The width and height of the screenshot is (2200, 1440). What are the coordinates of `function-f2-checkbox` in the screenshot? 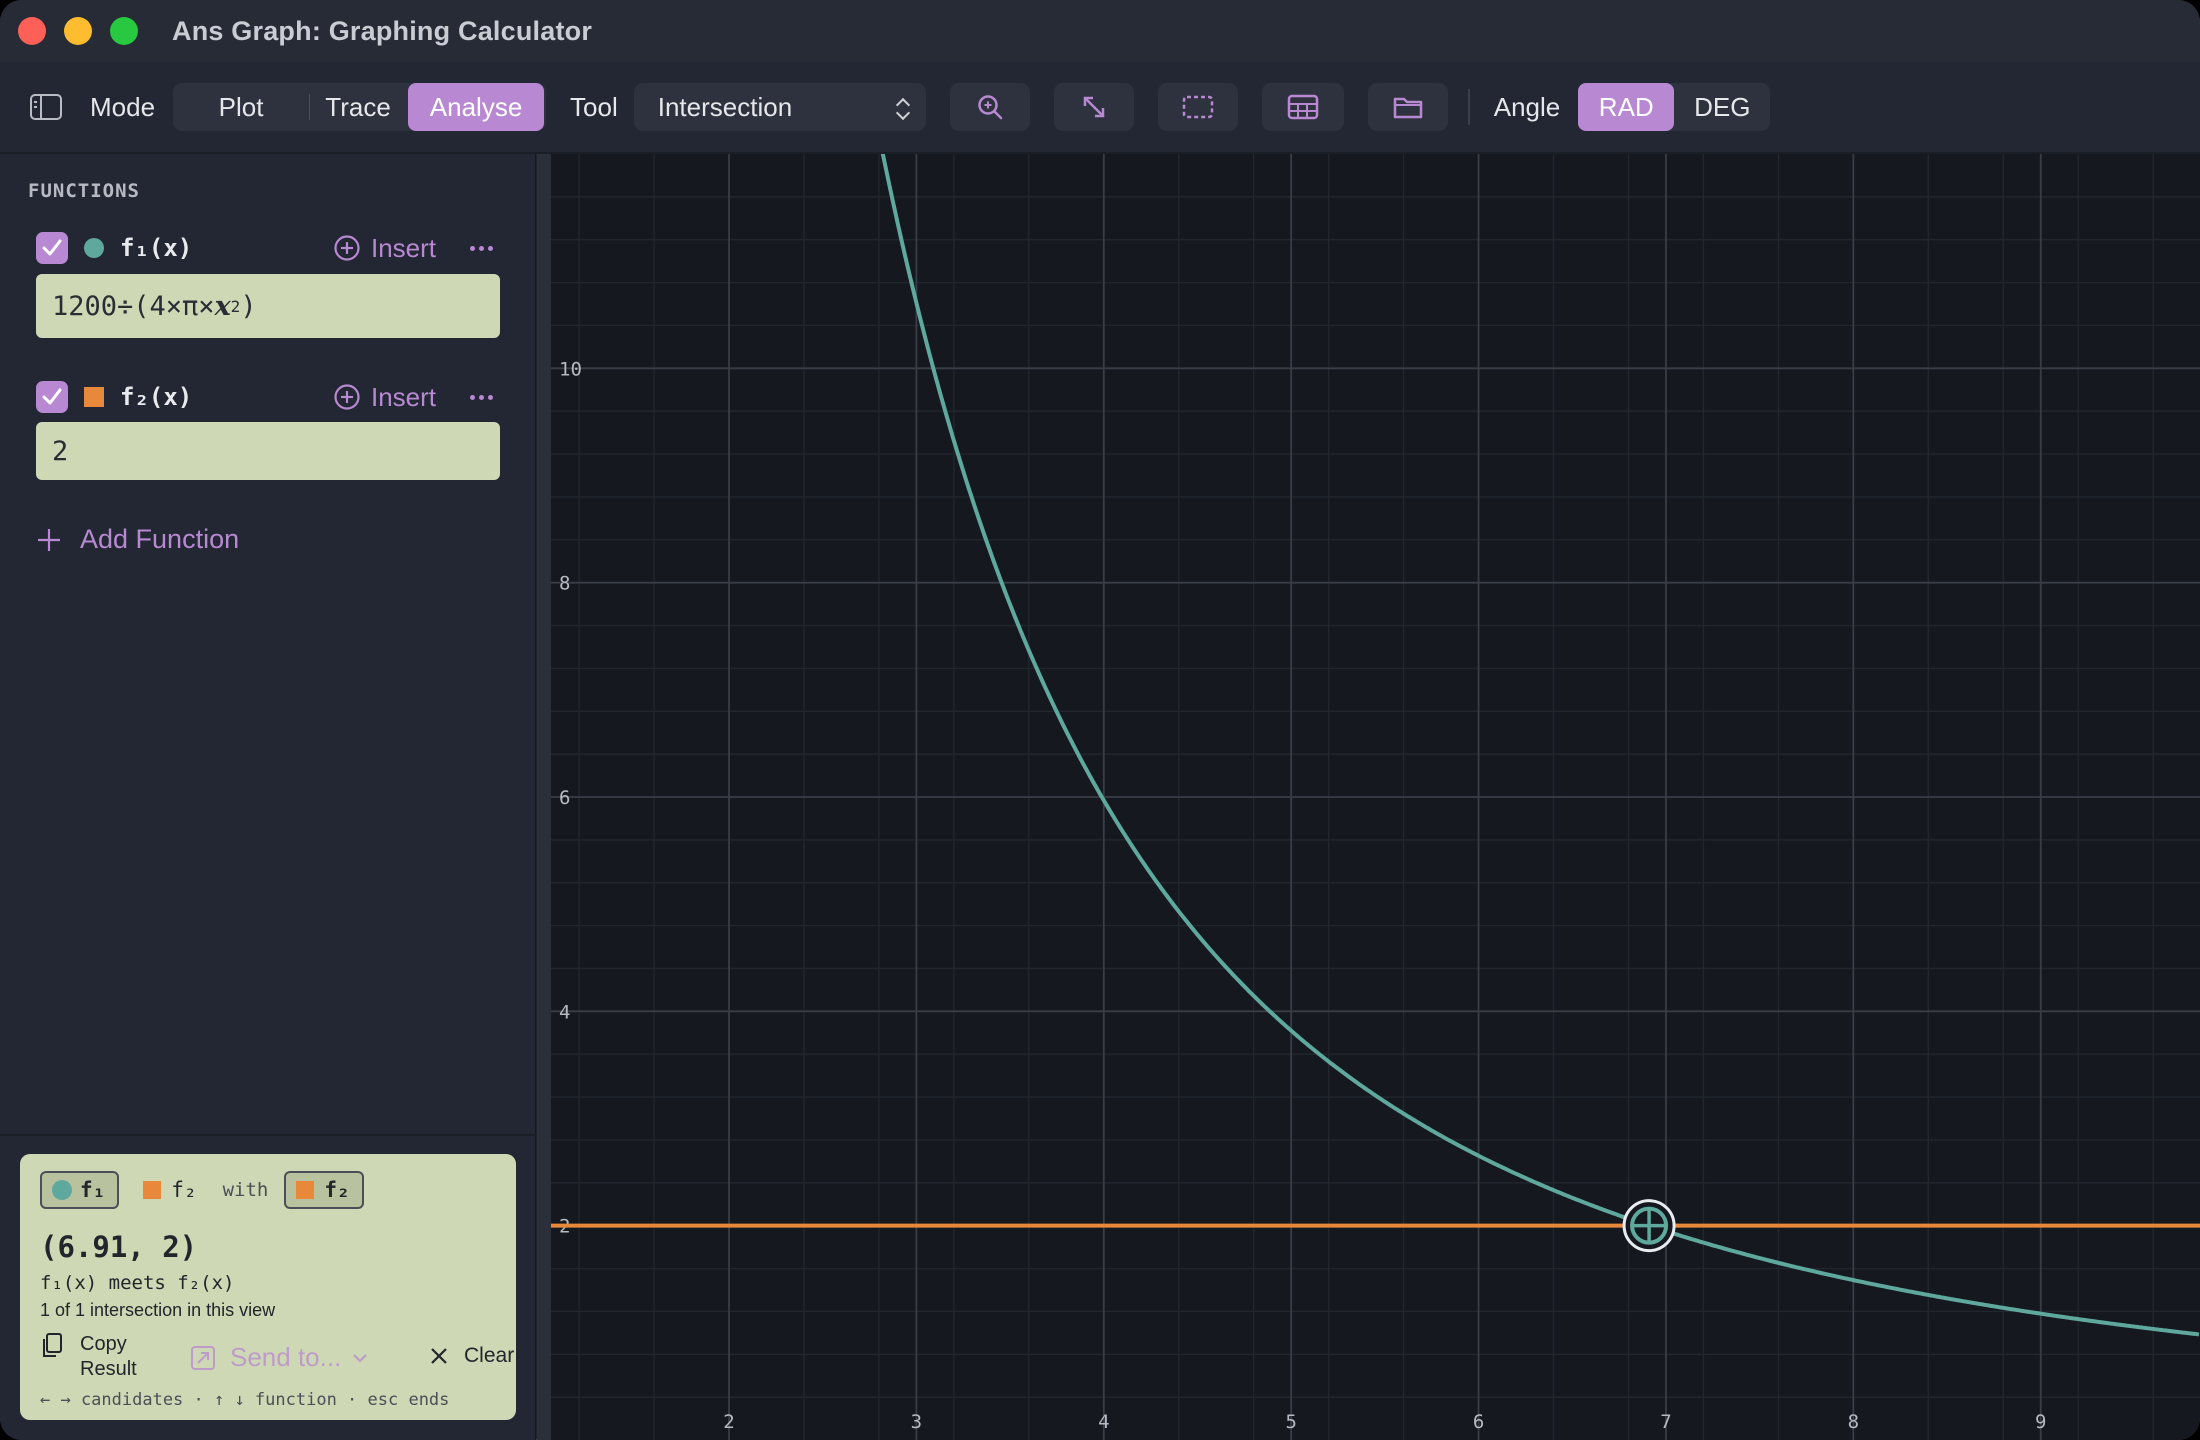 It's located at (52, 397).